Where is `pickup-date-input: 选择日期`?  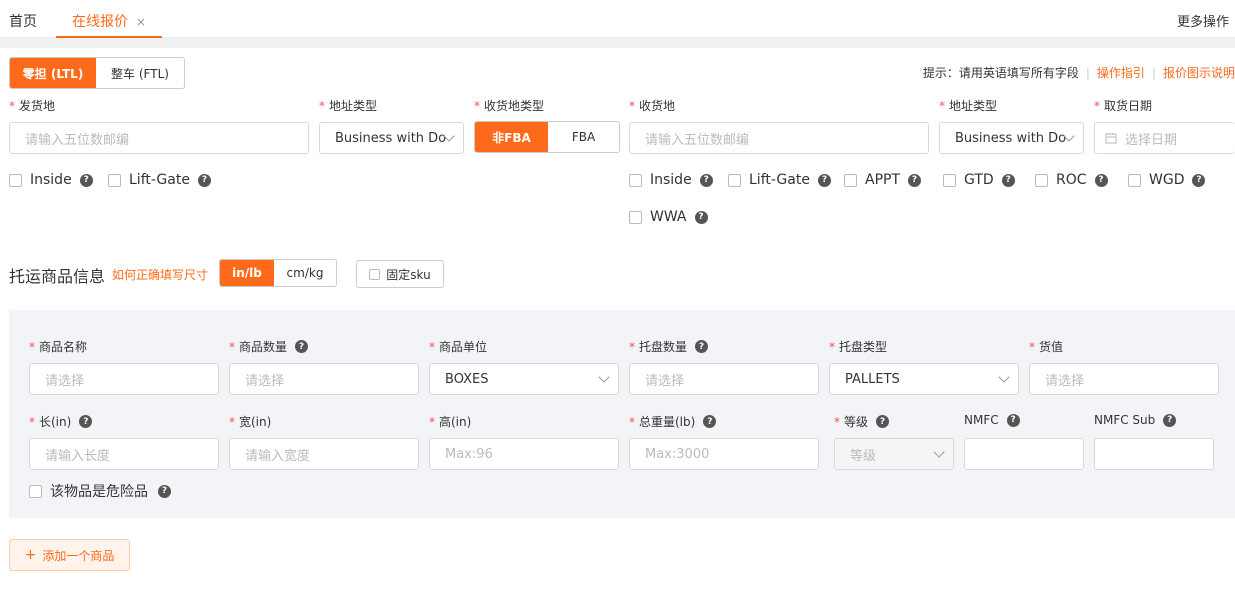
pickup-date-input: 选择日期 is located at coordinates (1164, 138).